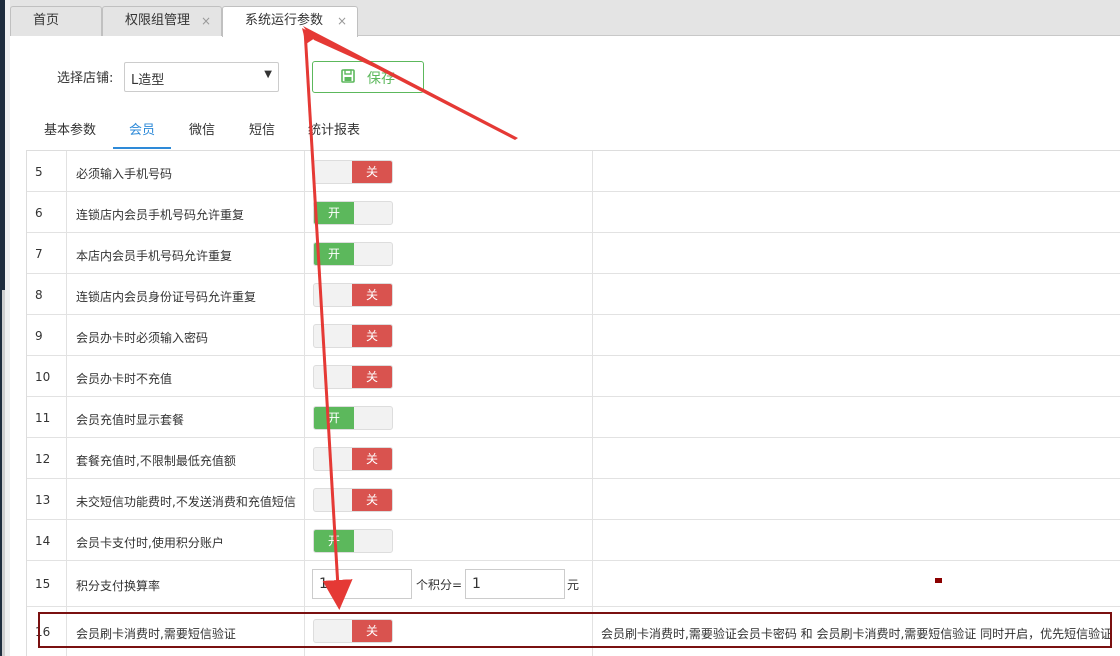  I want to click on left-scrollbar, so click(3, 473).